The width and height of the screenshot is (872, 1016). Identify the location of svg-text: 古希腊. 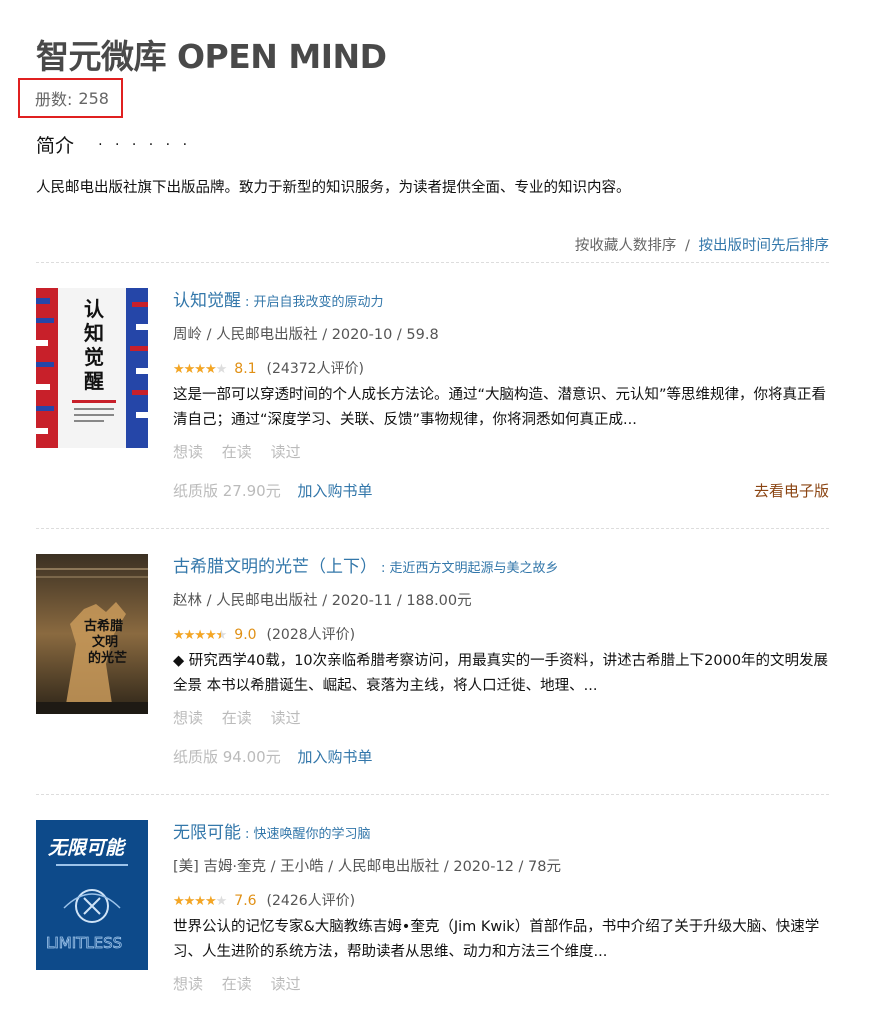
(103, 626).